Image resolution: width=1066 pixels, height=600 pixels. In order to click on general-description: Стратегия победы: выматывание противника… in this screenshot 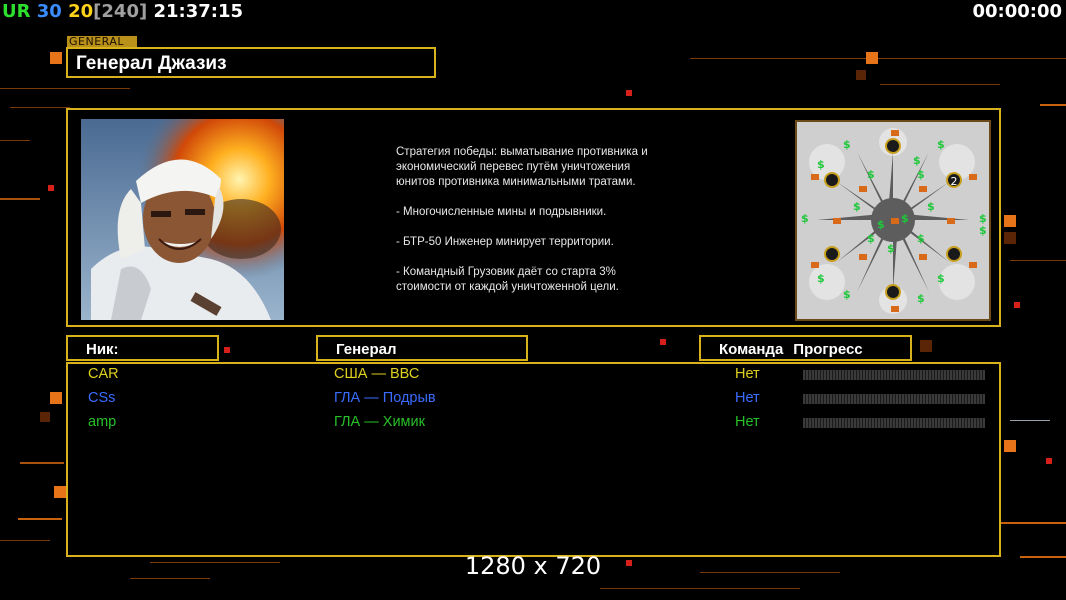, I will do `click(556, 220)`.